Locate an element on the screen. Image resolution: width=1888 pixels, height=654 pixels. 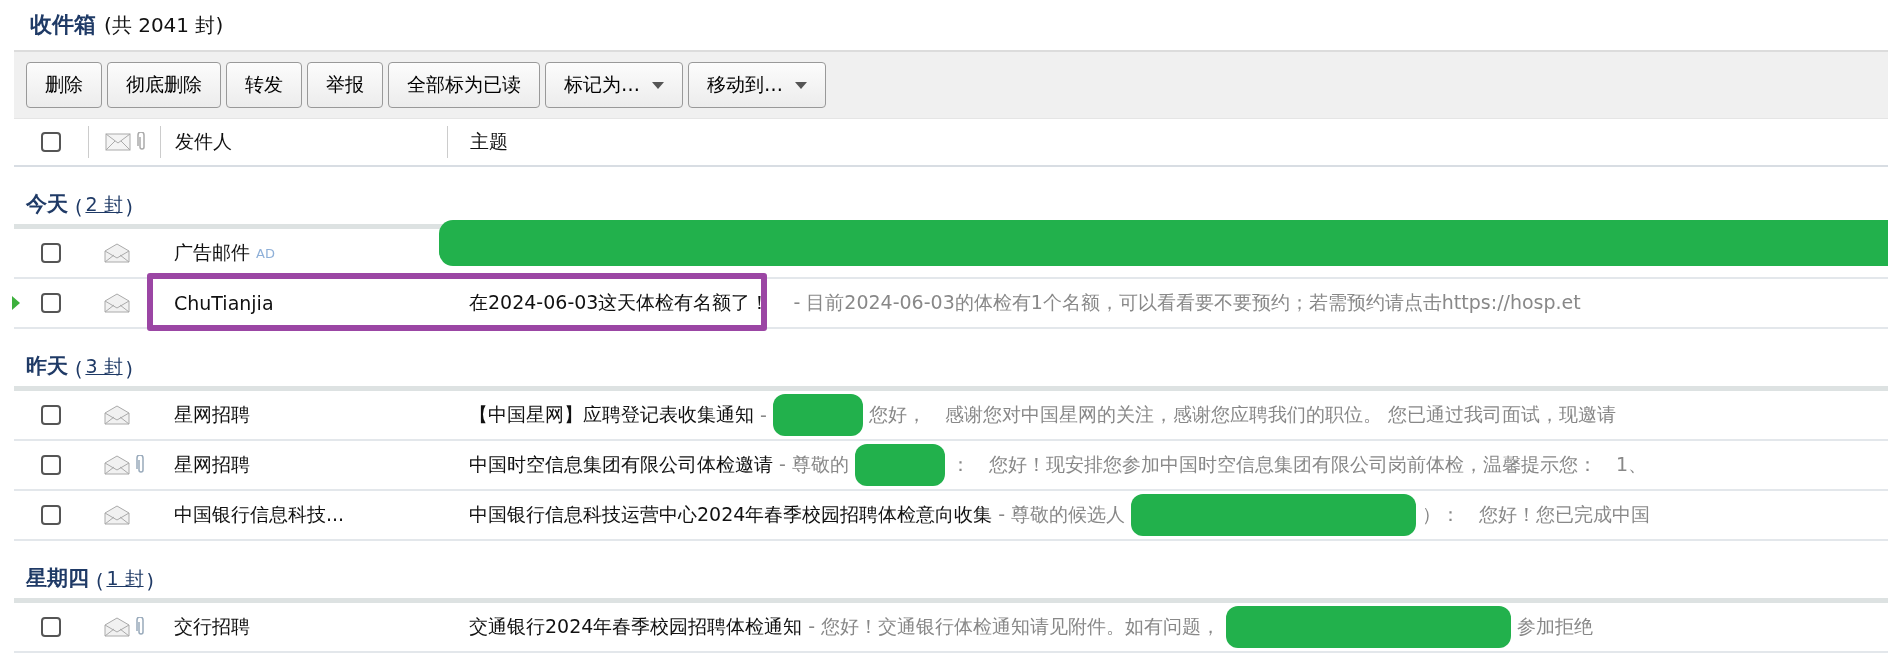
preview-text: - 尊敬的候选人 is located at coordinates (1062, 514).